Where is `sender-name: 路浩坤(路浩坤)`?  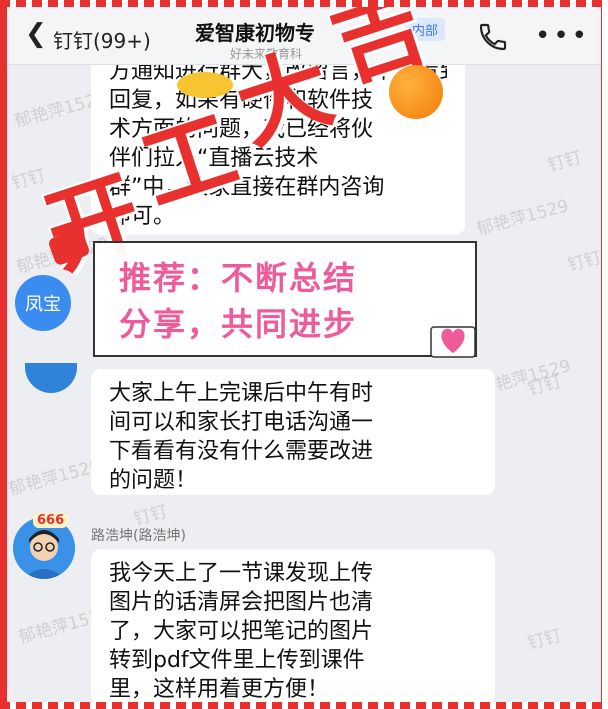 sender-name: 路浩坤(路浩坤) is located at coordinates (138, 536).